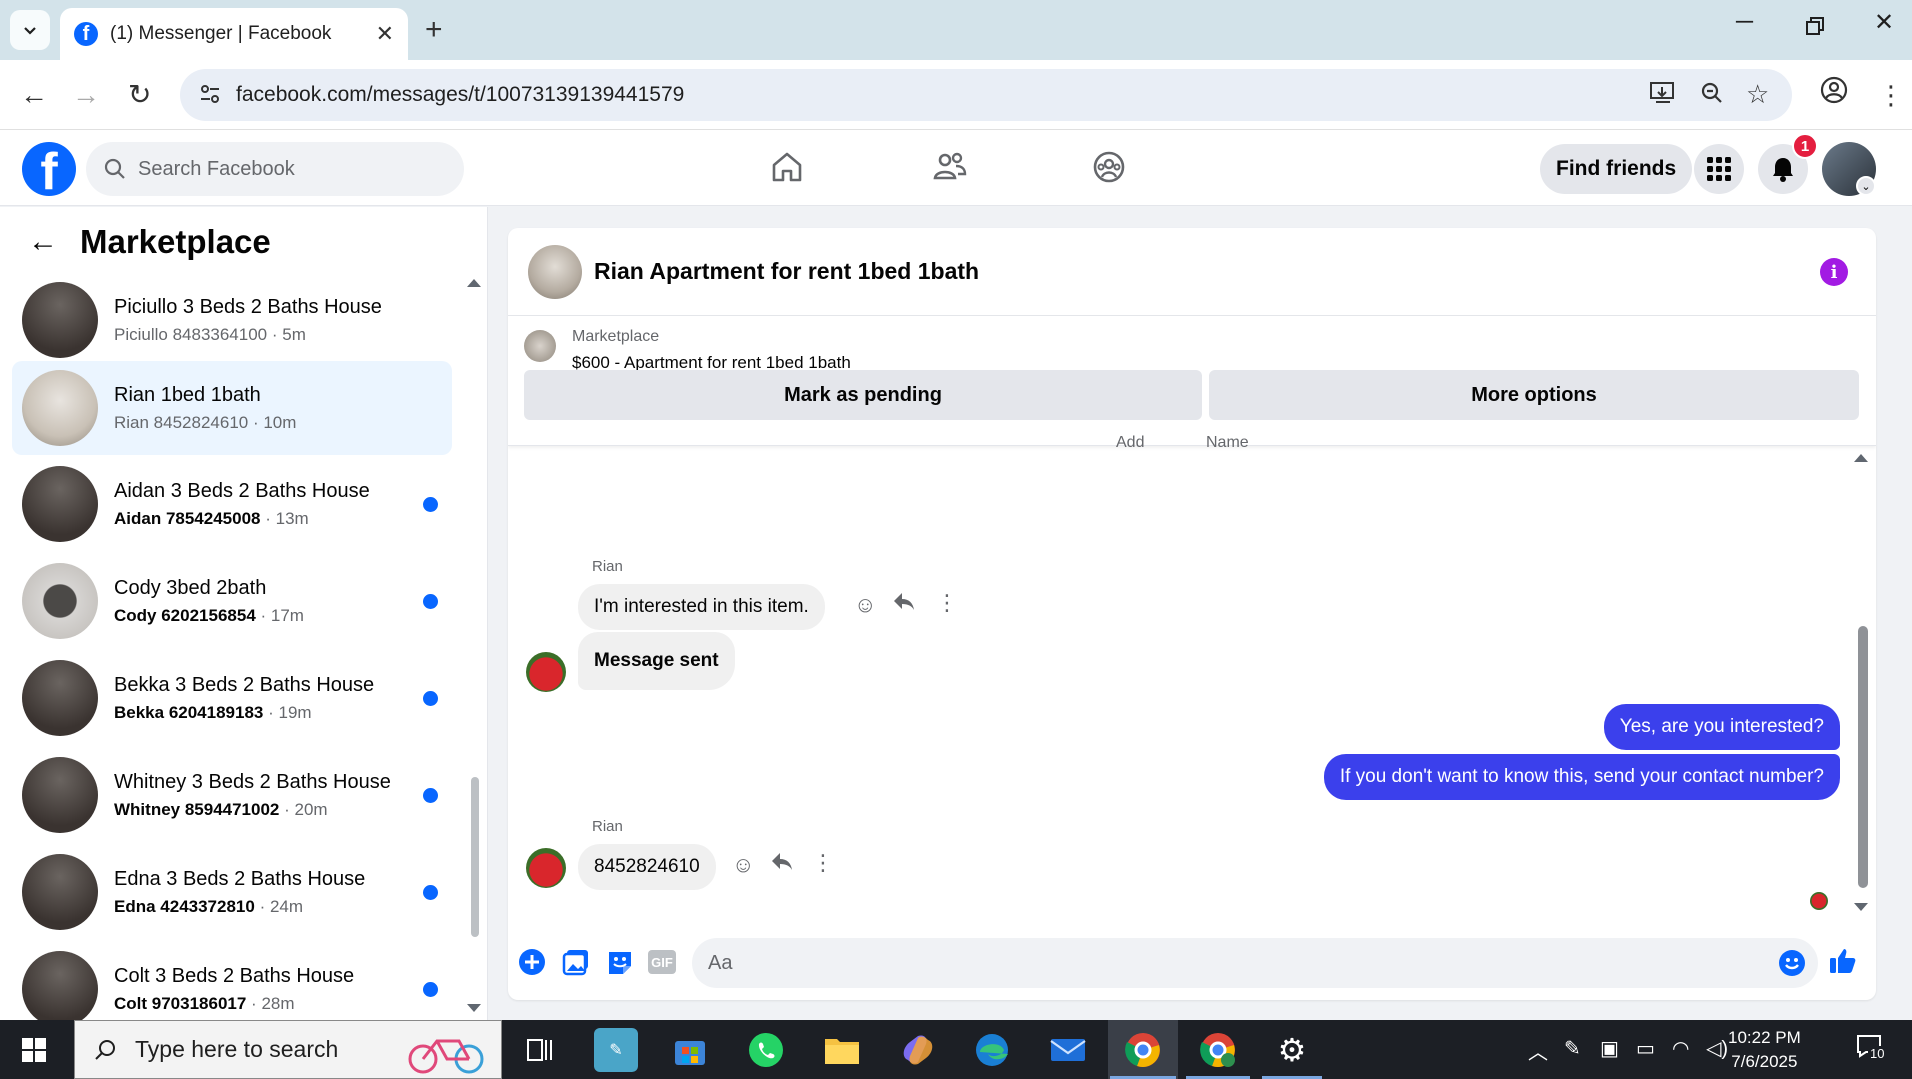 This screenshot has height=1079, width=1912. I want to click on menu-grid-button, so click(1719, 169).